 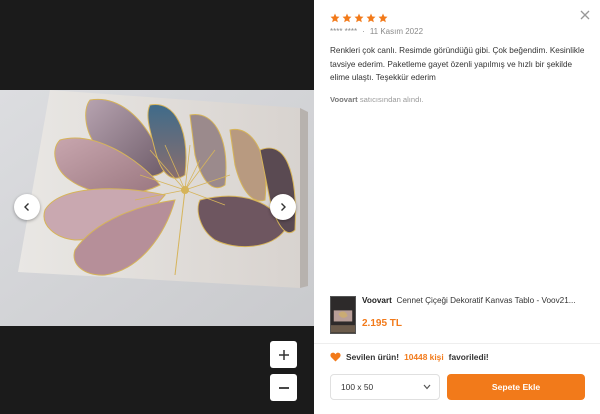 What do you see at coordinates (424, 357) in the screenshot?
I see `favorite-count: 10448 kişi` at bounding box center [424, 357].